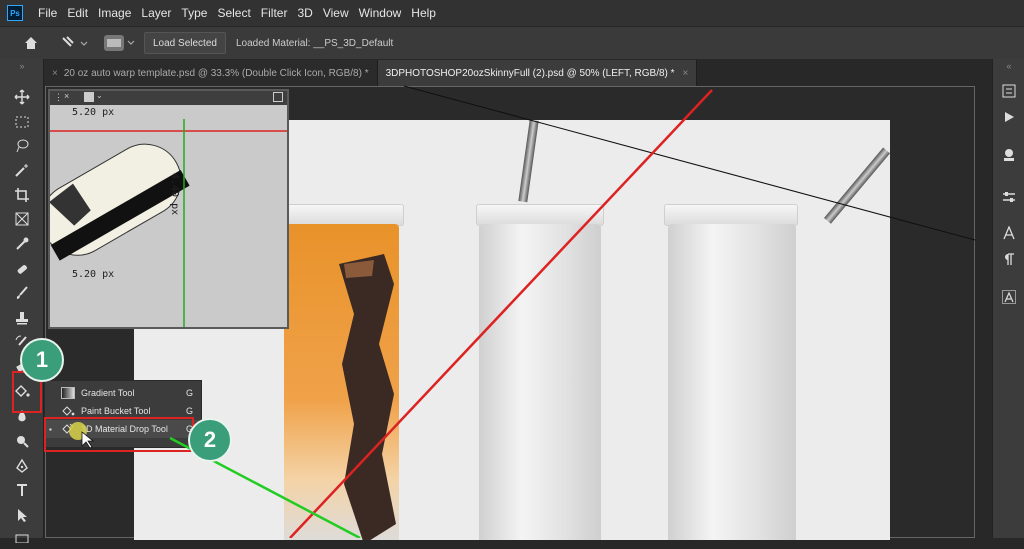  What do you see at coordinates (22, 538) in the screenshot?
I see `rectangle-tool-icon` at bounding box center [22, 538].